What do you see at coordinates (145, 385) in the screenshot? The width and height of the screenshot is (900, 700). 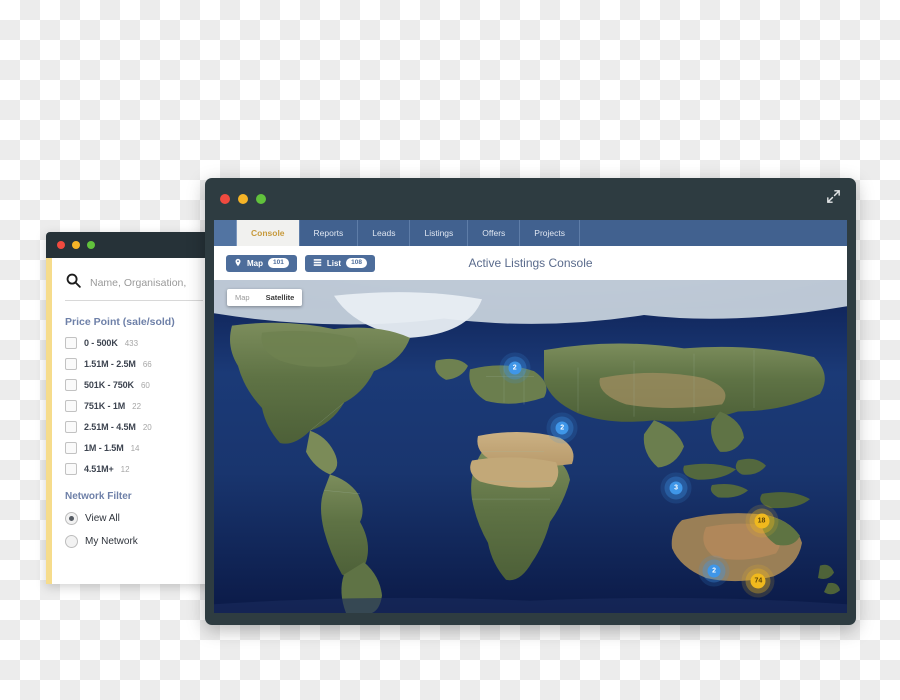 I see `filter-count: 60` at bounding box center [145, 385].